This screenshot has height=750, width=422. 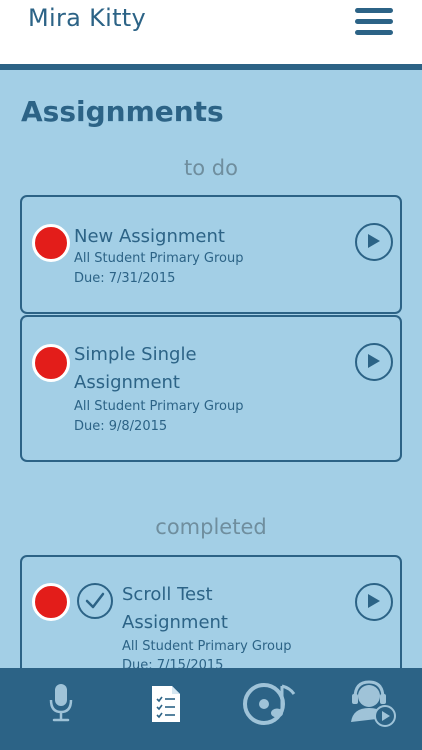 What do you see at coordinates (269, 704) in the screenshot?
I see `music-disc-icon` at bounding box center [269, 704].